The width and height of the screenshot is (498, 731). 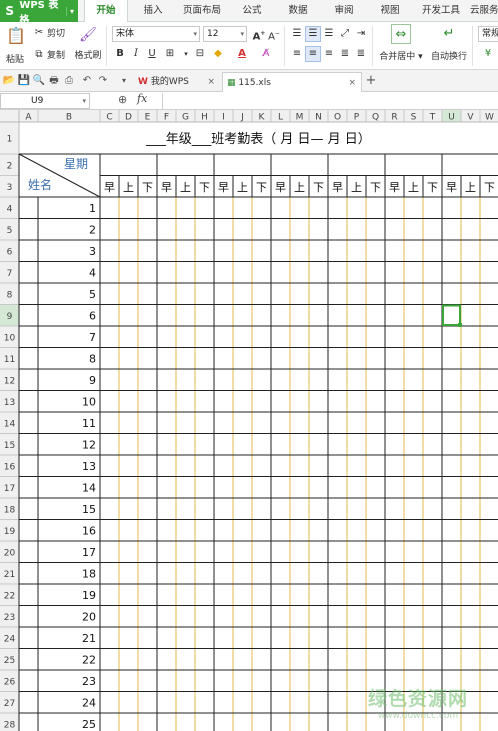 I want to click on align-left-icon: ≡, so click(x=297, y=54).